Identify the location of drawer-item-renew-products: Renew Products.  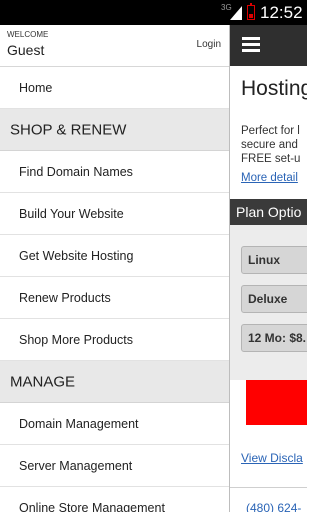
(114, 298).